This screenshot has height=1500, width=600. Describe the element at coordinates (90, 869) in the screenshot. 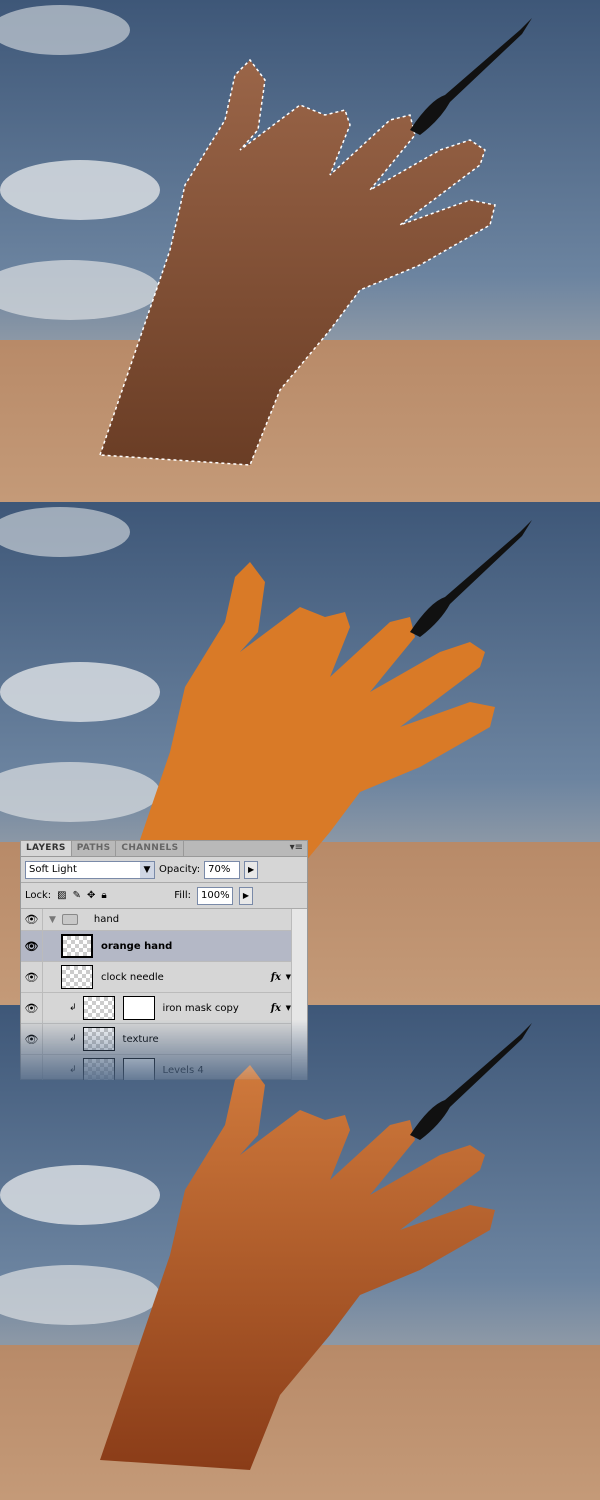

I see `blend-mode-select: Soft Light ▼` at that location.